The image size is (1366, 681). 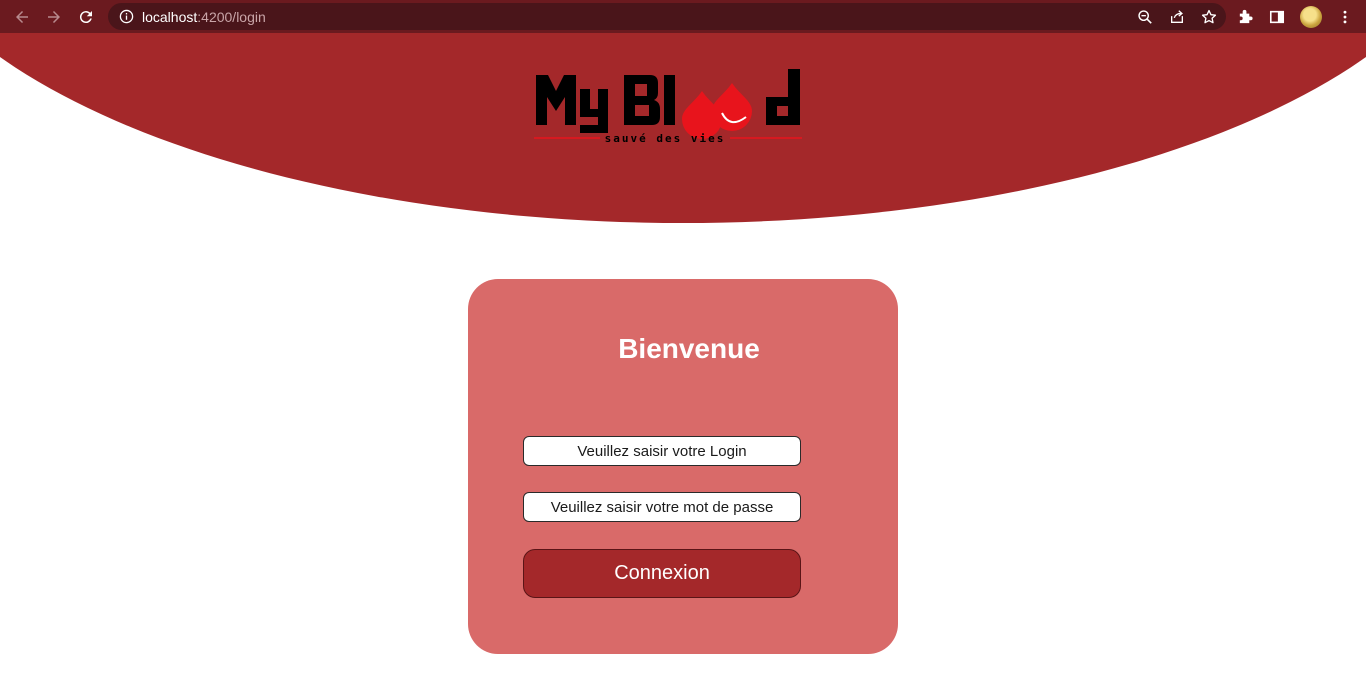 I want to click on login-input, so click(x=662, y=451).